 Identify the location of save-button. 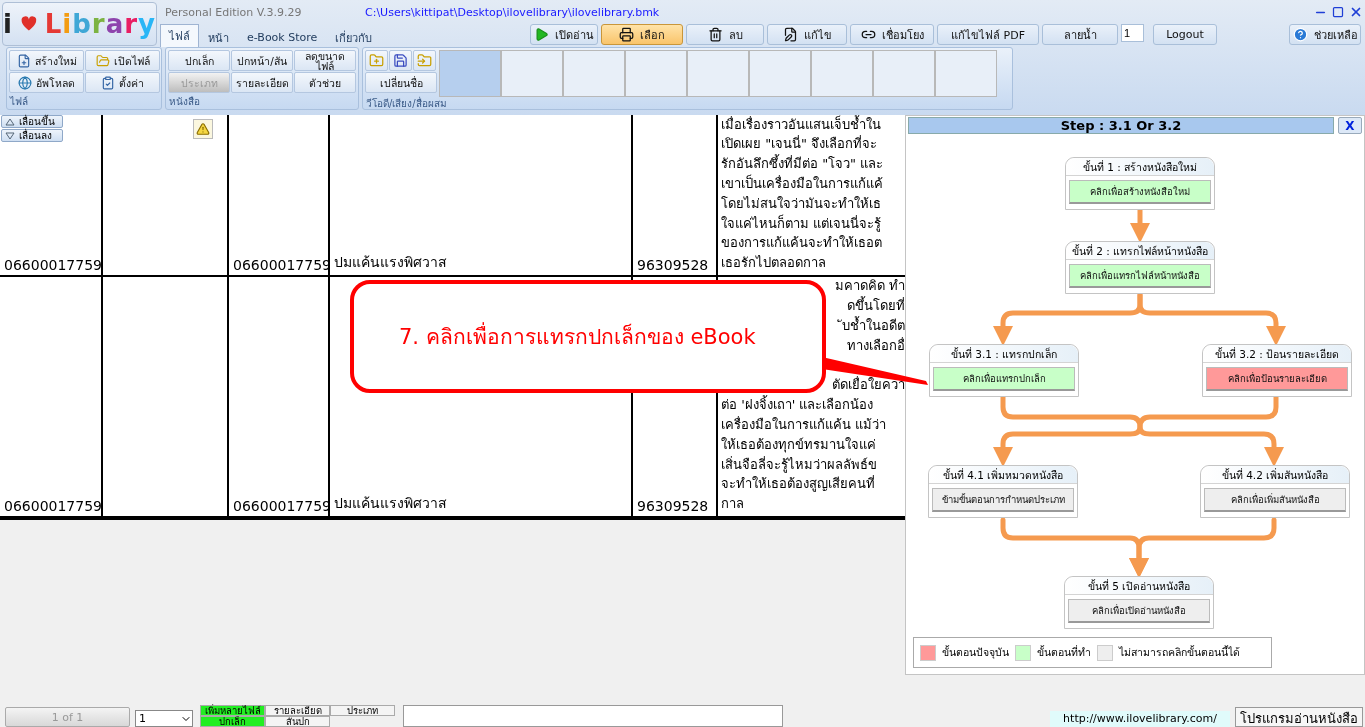
(400, 60).